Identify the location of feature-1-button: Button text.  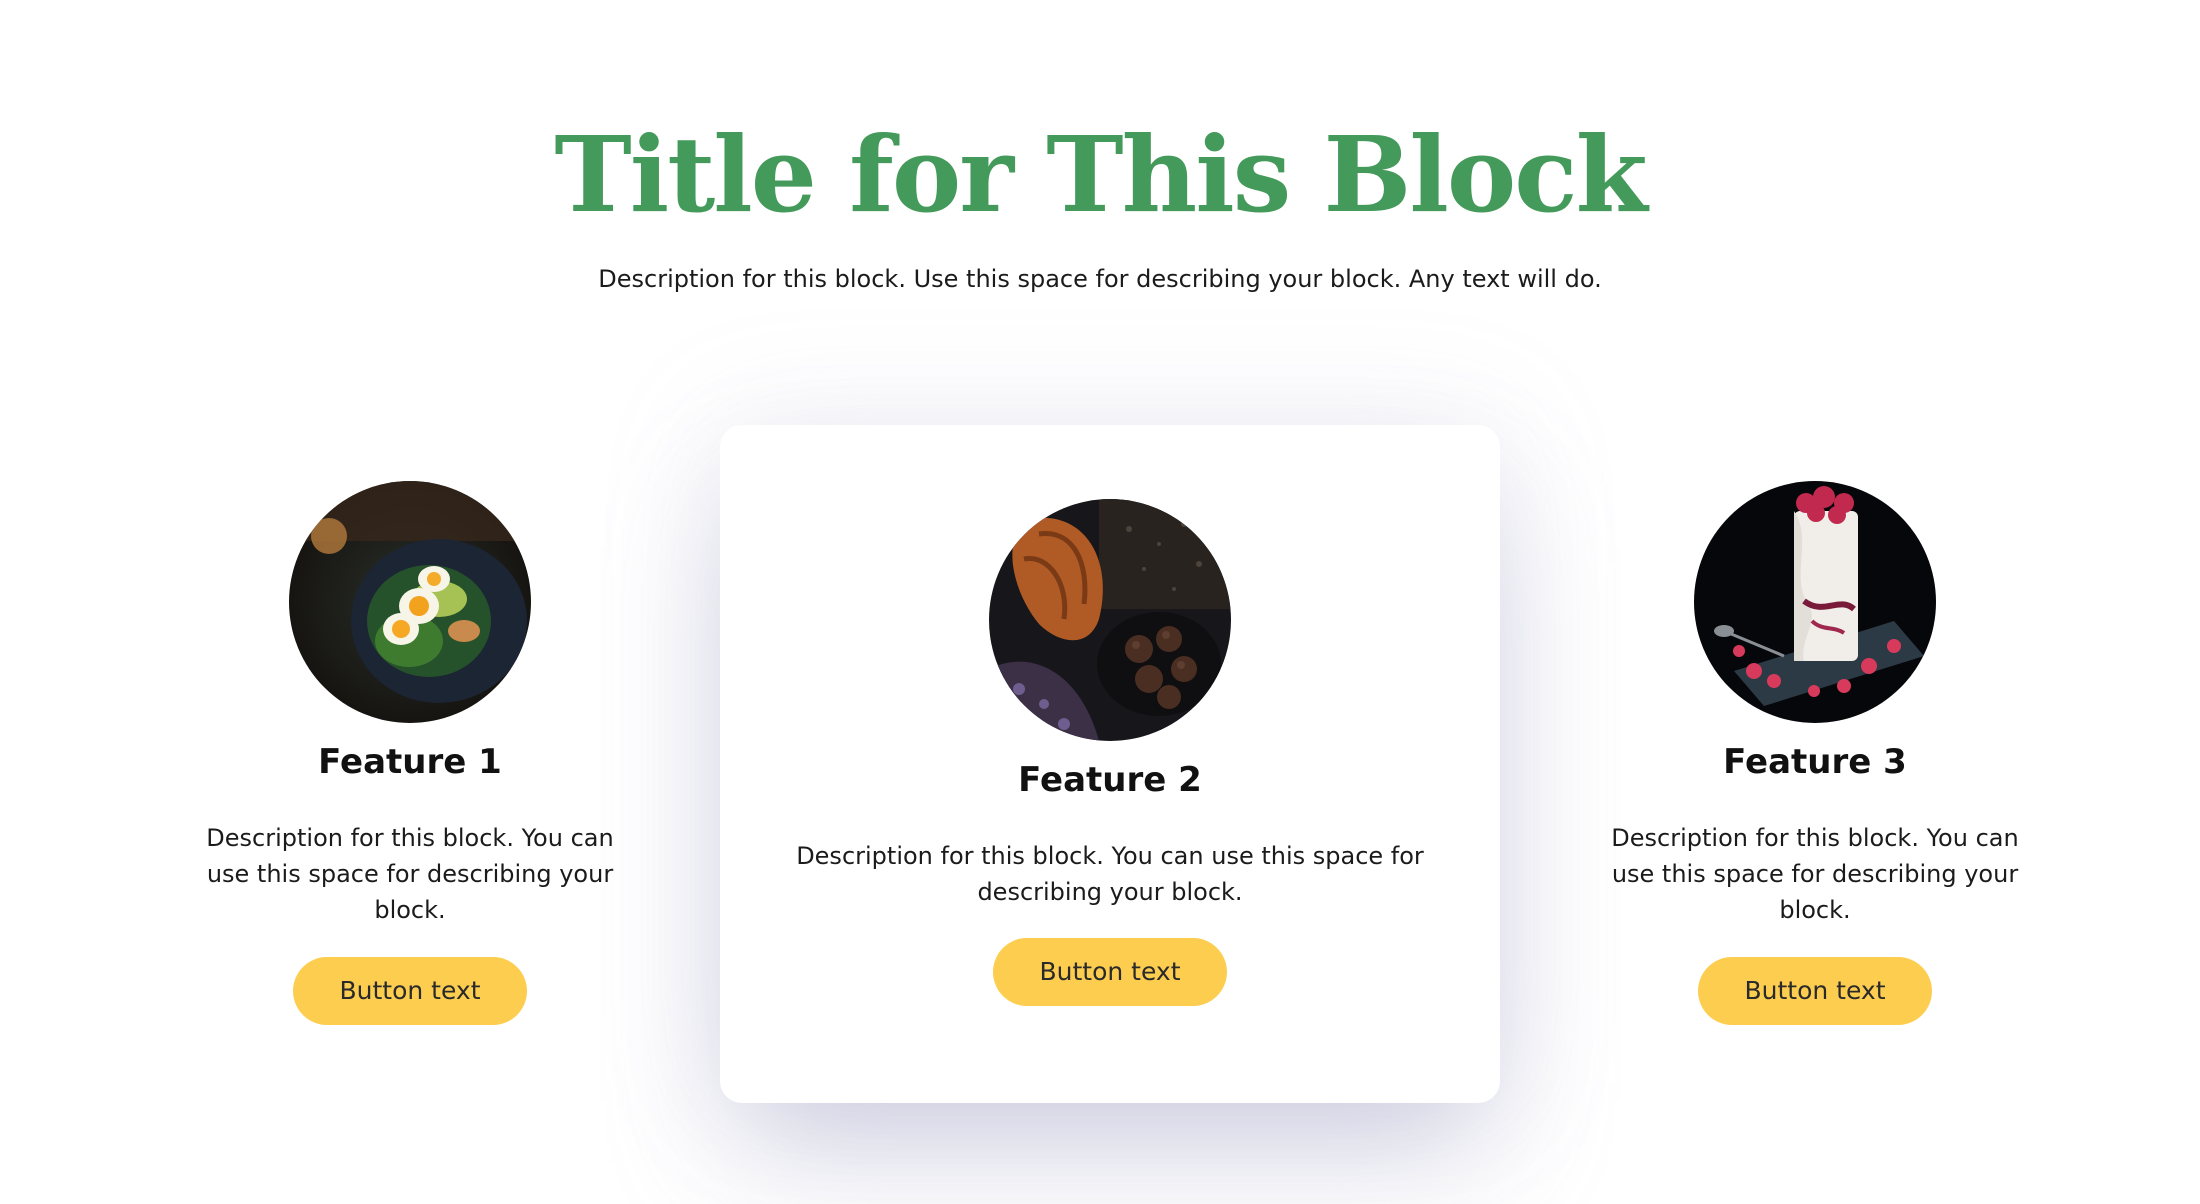
(410, 991).